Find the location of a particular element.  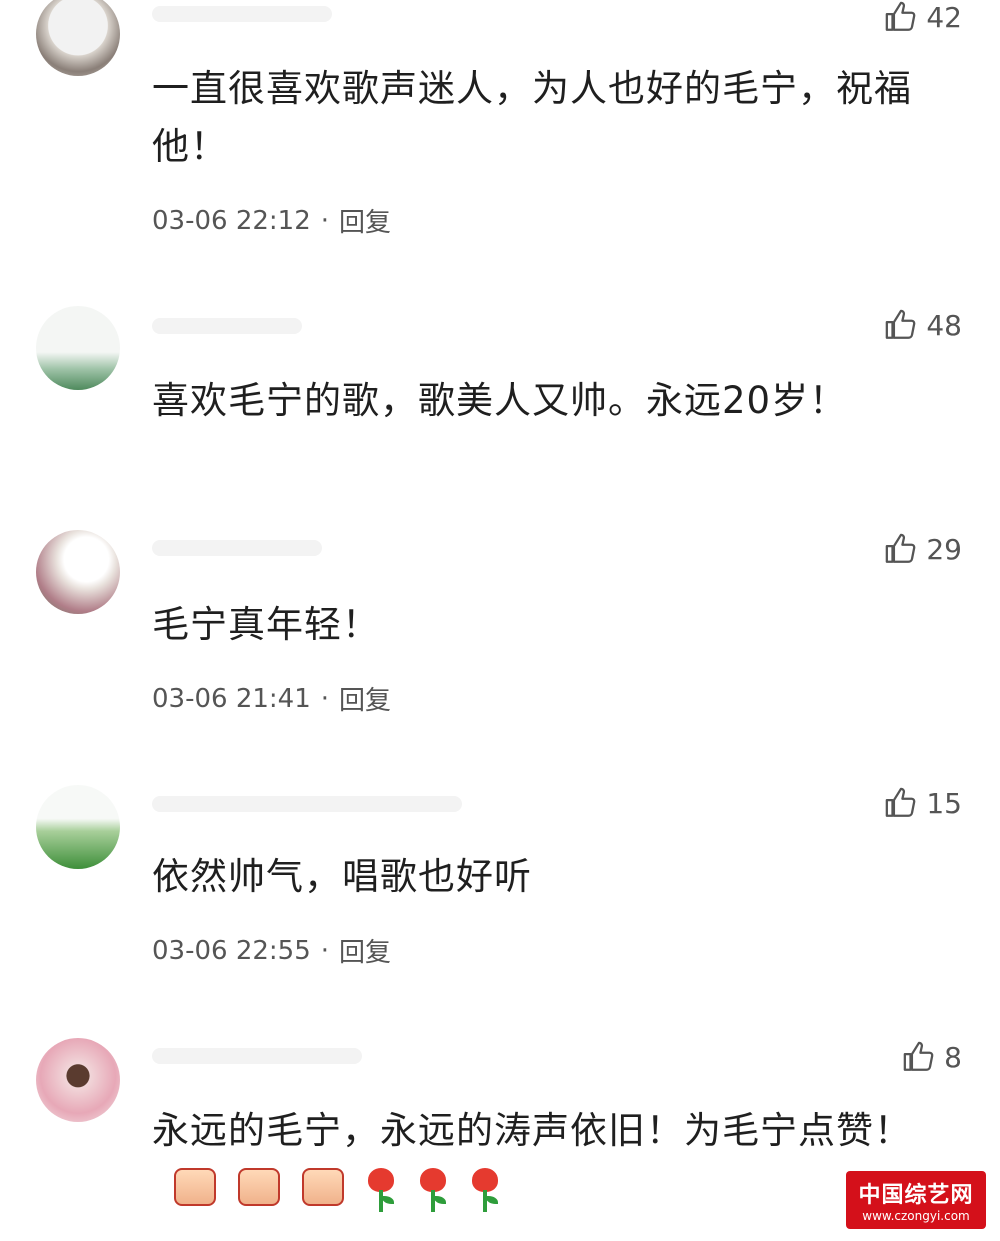

timestamp: 03-06 21:41 is located at coordinates (231, 698).